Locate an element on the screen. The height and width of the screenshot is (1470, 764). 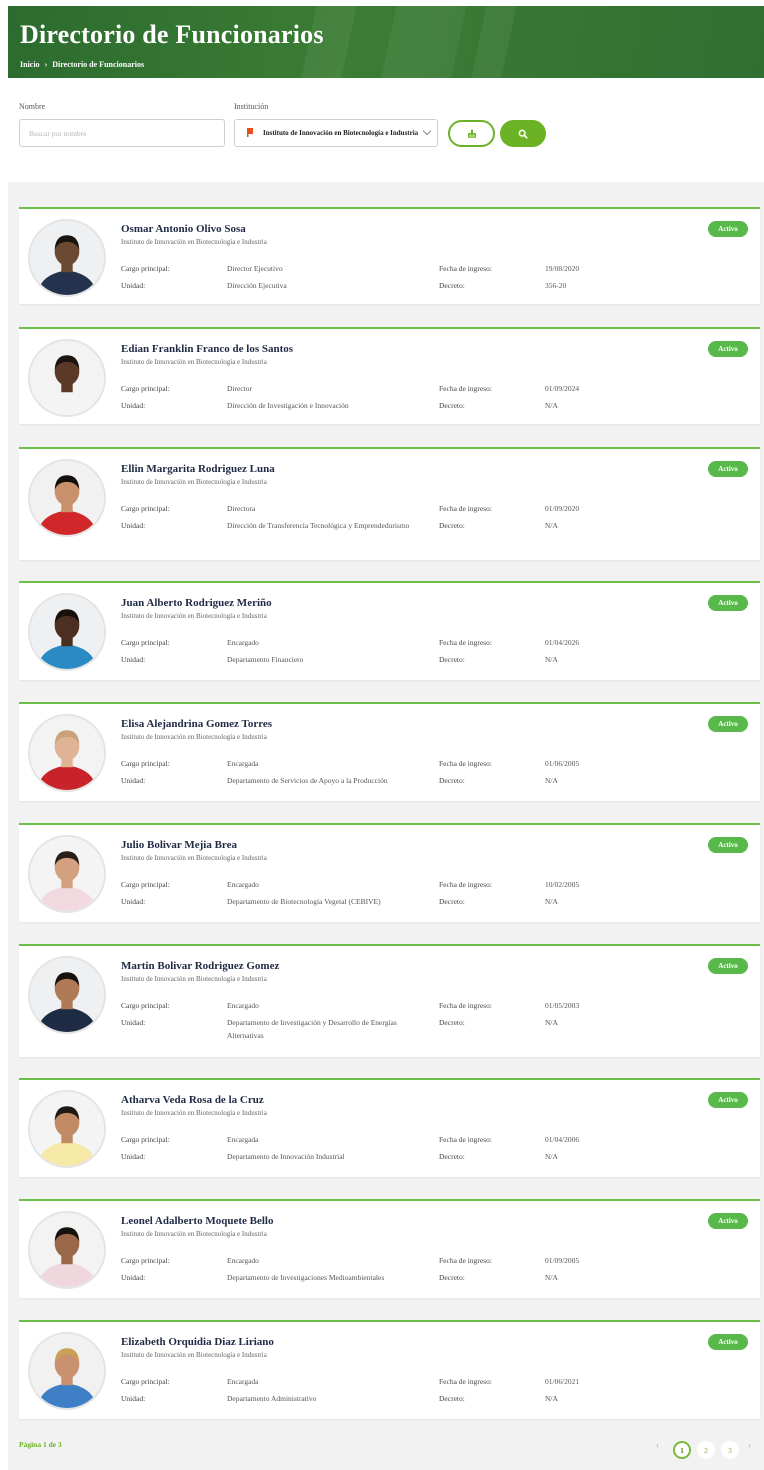
breadcrumb-home-link: Inicio is located at coordinates (30, 64).